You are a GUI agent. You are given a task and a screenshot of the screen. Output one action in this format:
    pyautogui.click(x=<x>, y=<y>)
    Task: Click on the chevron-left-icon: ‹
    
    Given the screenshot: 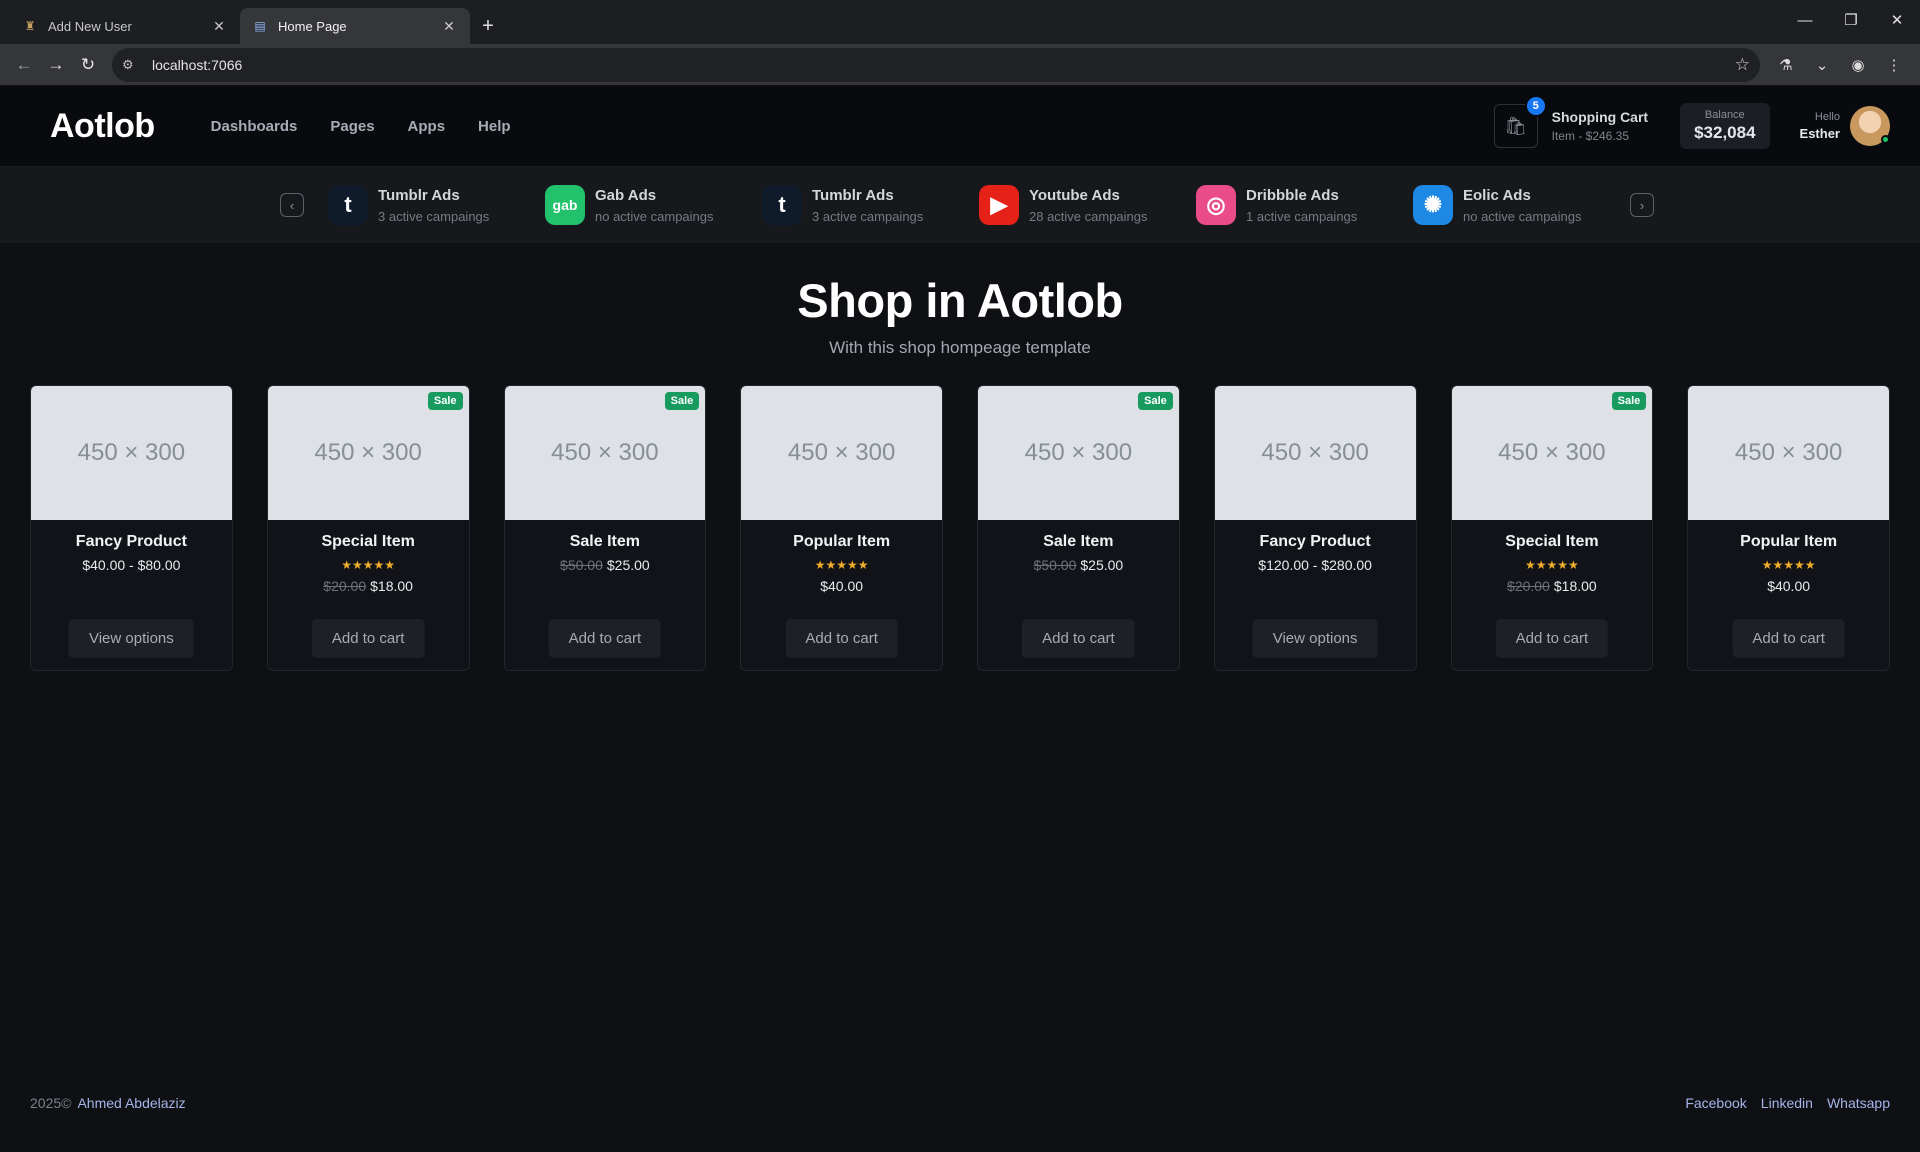 What is the action you would take?
    pyautogui.click(x=292, y=205)
    